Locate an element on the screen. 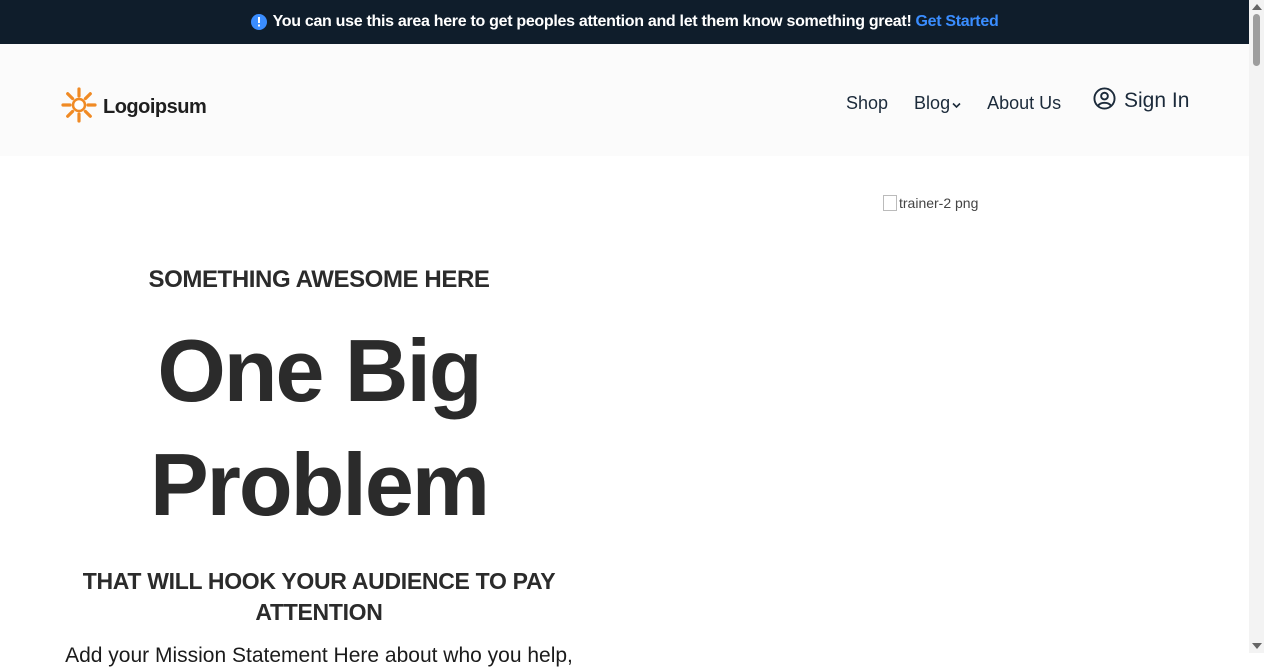 This screenshot has height=668, width=1264. headline-line-1: One Big is located at coordinates (319, 370).